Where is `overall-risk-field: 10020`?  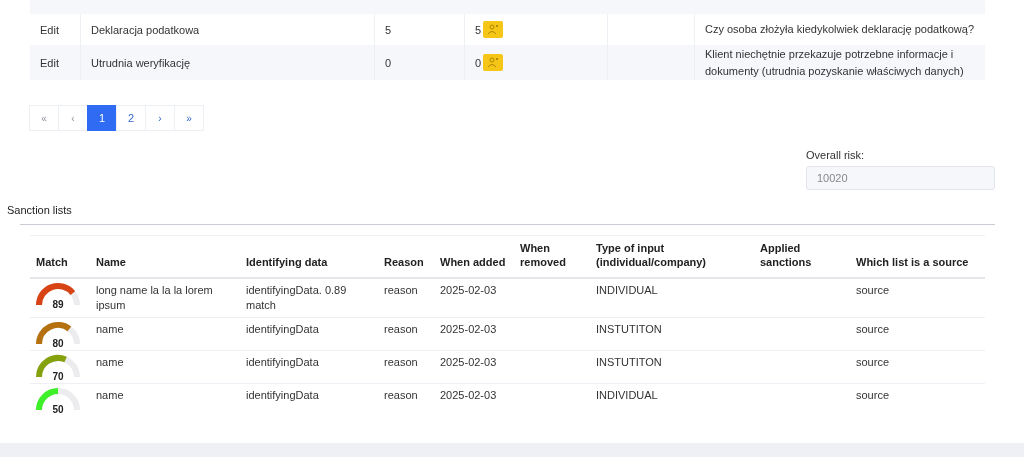 overall-risk-field: 10020 is located at coordinates (900, 178).